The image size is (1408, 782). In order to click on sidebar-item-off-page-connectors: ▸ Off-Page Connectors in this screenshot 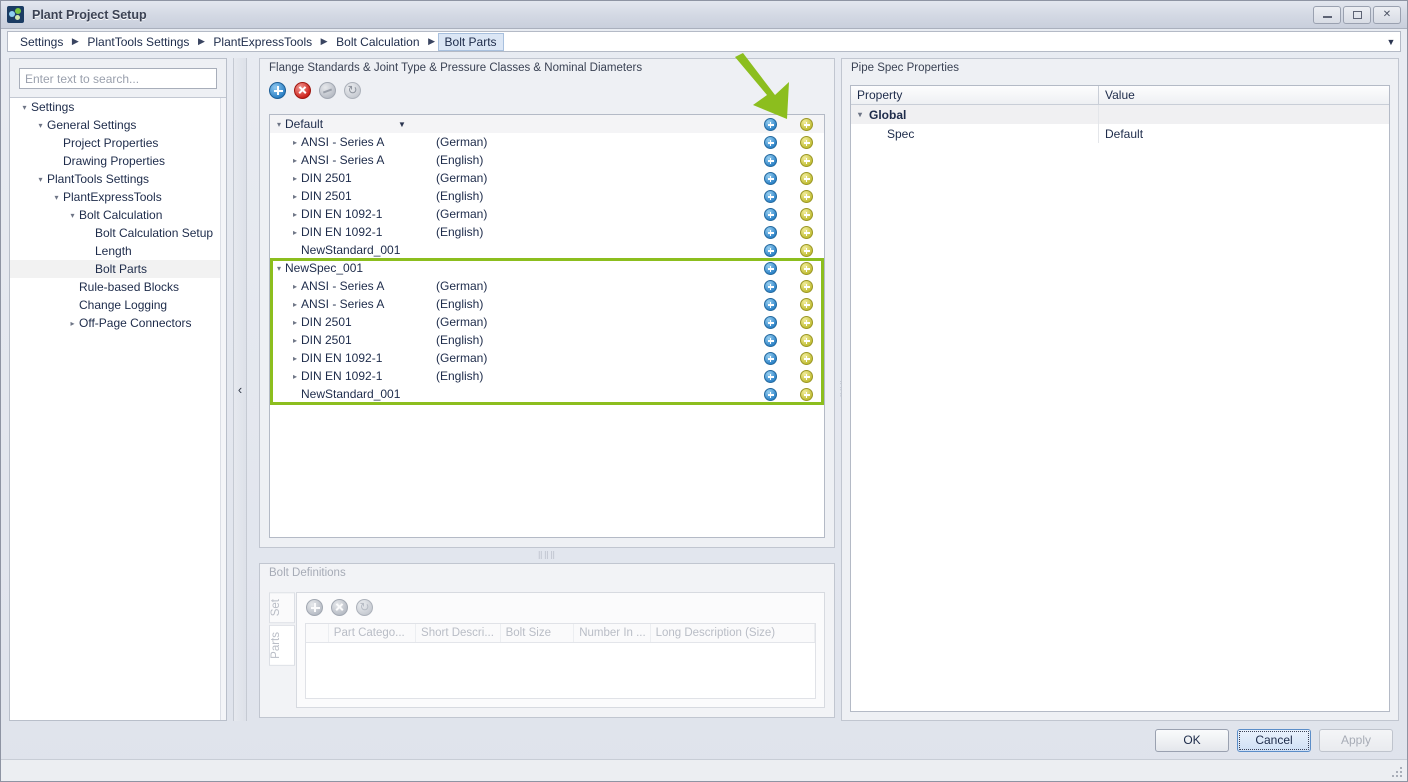, I will do `click(118, 323)`.